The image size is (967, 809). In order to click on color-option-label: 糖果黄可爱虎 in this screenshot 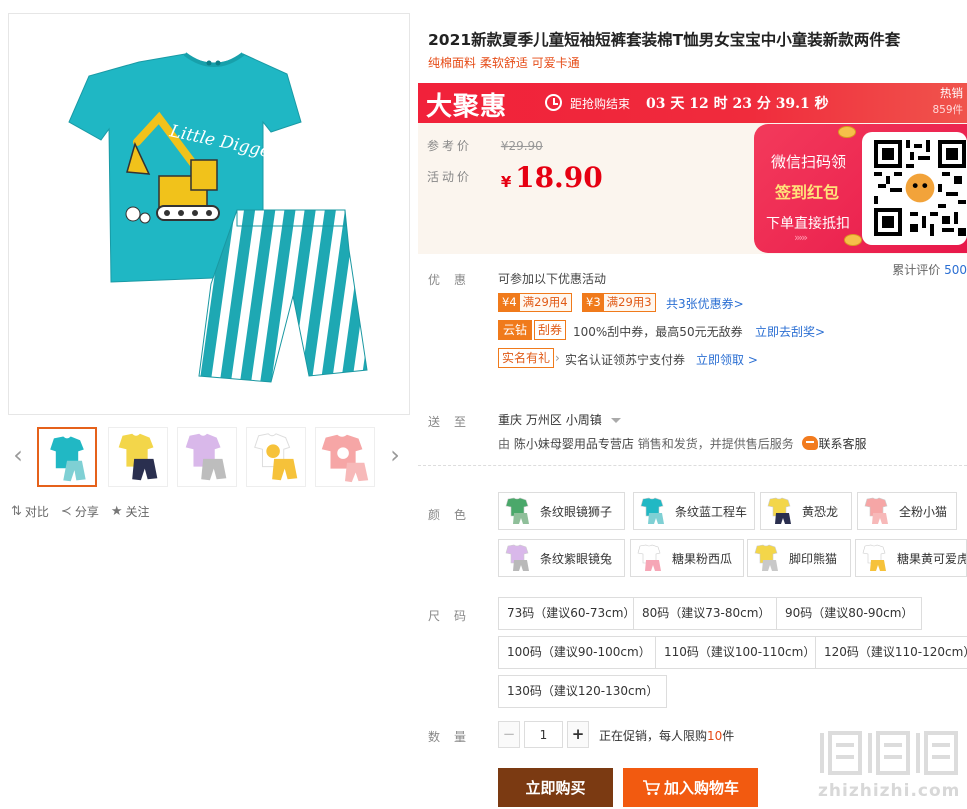, I will do `click(932, 558)`.